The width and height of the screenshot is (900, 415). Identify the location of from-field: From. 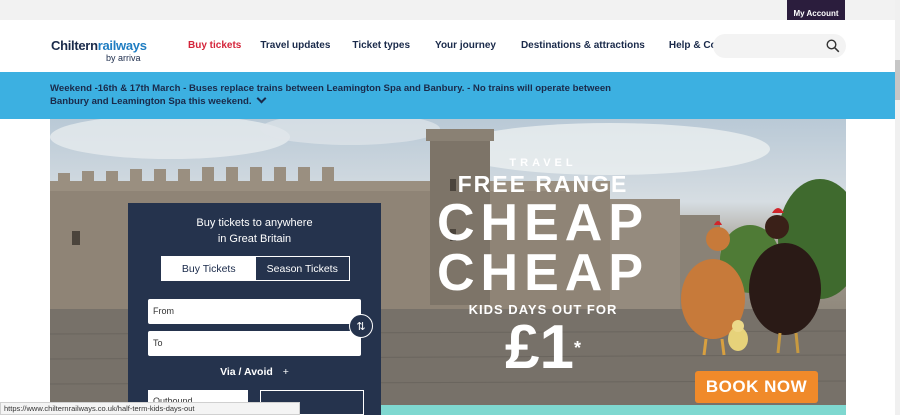
(254, 311).